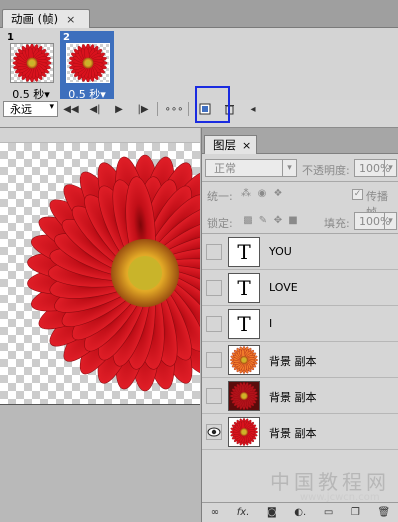  What do you see at coordinates (143, 109) in the screenshot?
I see `next-frame-icon: |▶` at bounding box center [143, 109].